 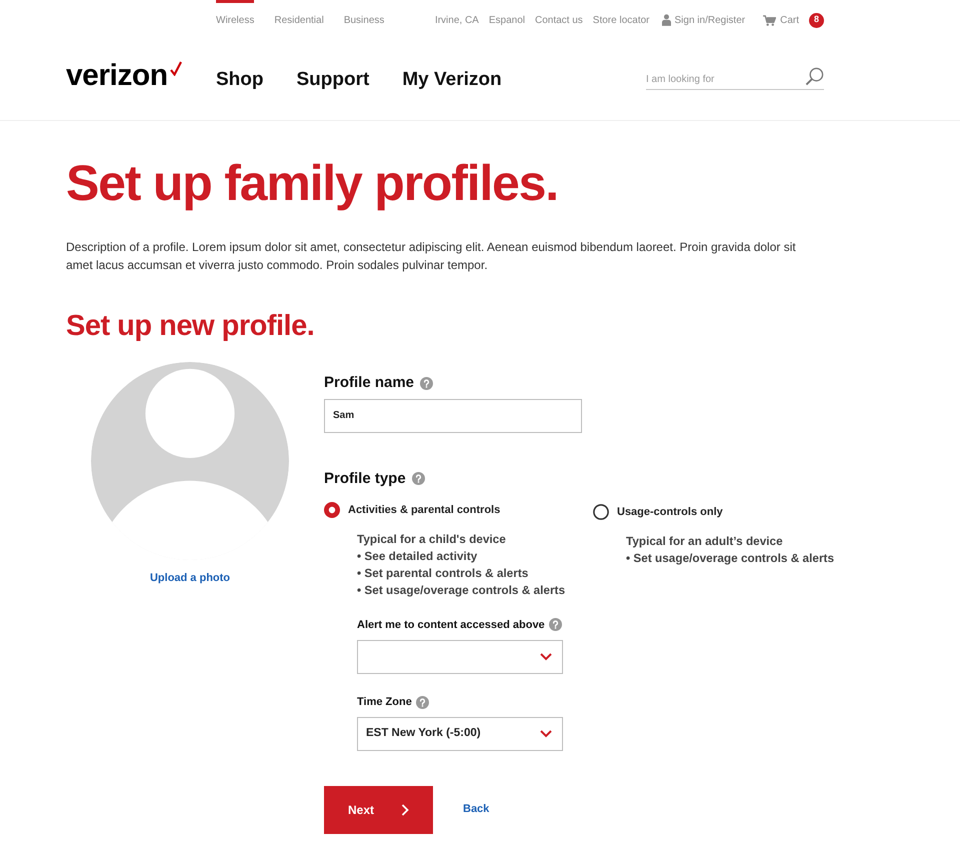 What do you see at coordinates (299, 20) in the screenshot?
I see `segment-tab: Residential` at bounding box center [299, 20].